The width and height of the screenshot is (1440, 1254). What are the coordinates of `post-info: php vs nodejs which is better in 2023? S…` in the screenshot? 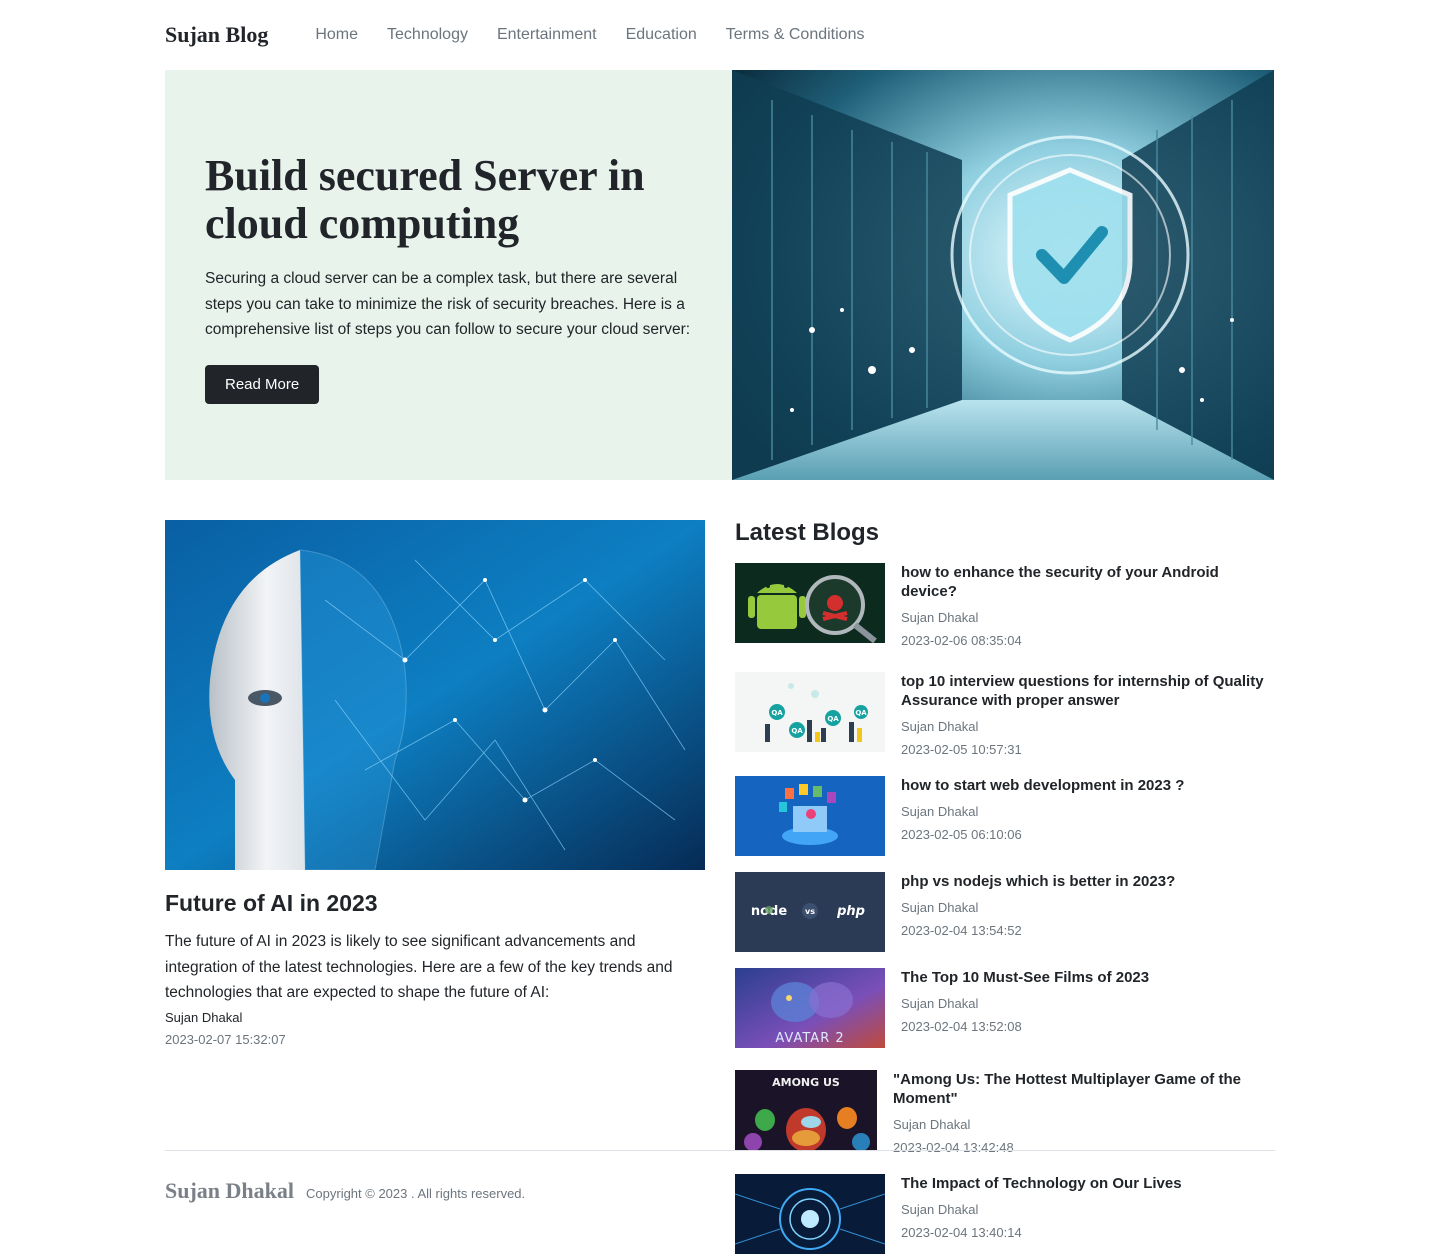 It's located at (1088, 905).